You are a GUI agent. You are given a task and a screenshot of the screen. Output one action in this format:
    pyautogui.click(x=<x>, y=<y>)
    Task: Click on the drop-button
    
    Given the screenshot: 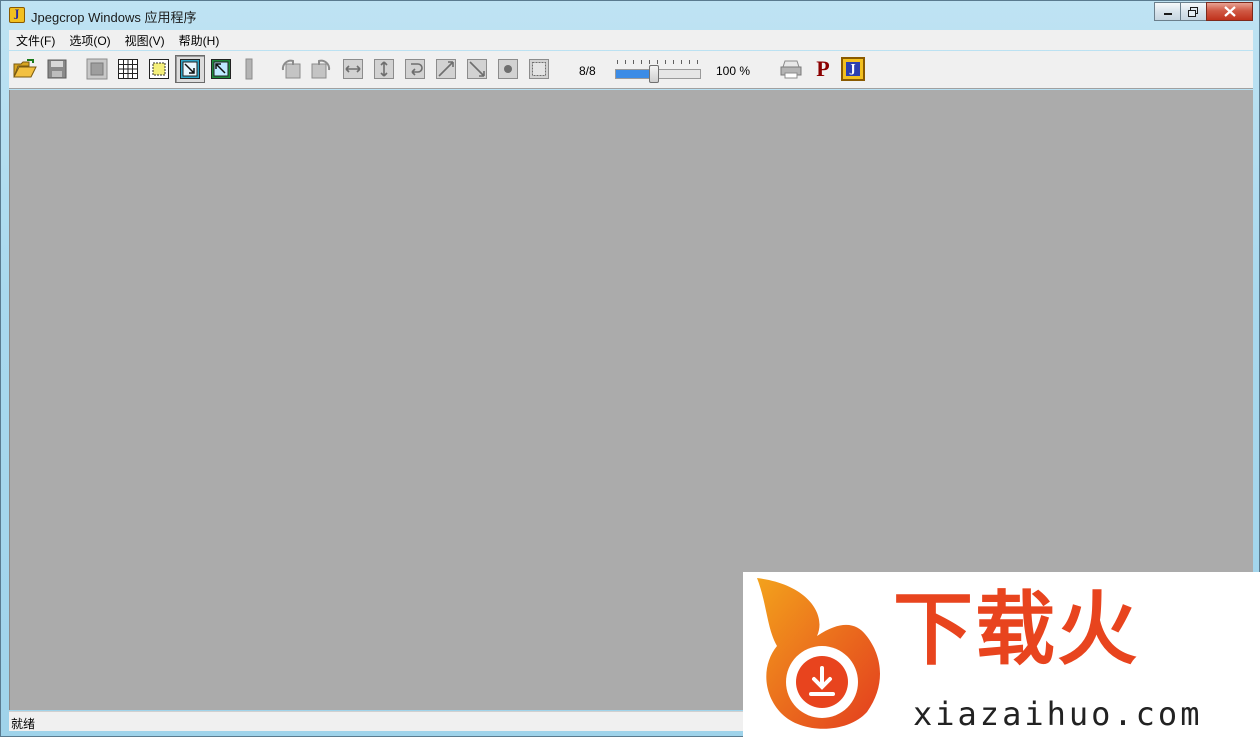 What is the action you would take?
    pyautogui.click(x=508, y=69)
    